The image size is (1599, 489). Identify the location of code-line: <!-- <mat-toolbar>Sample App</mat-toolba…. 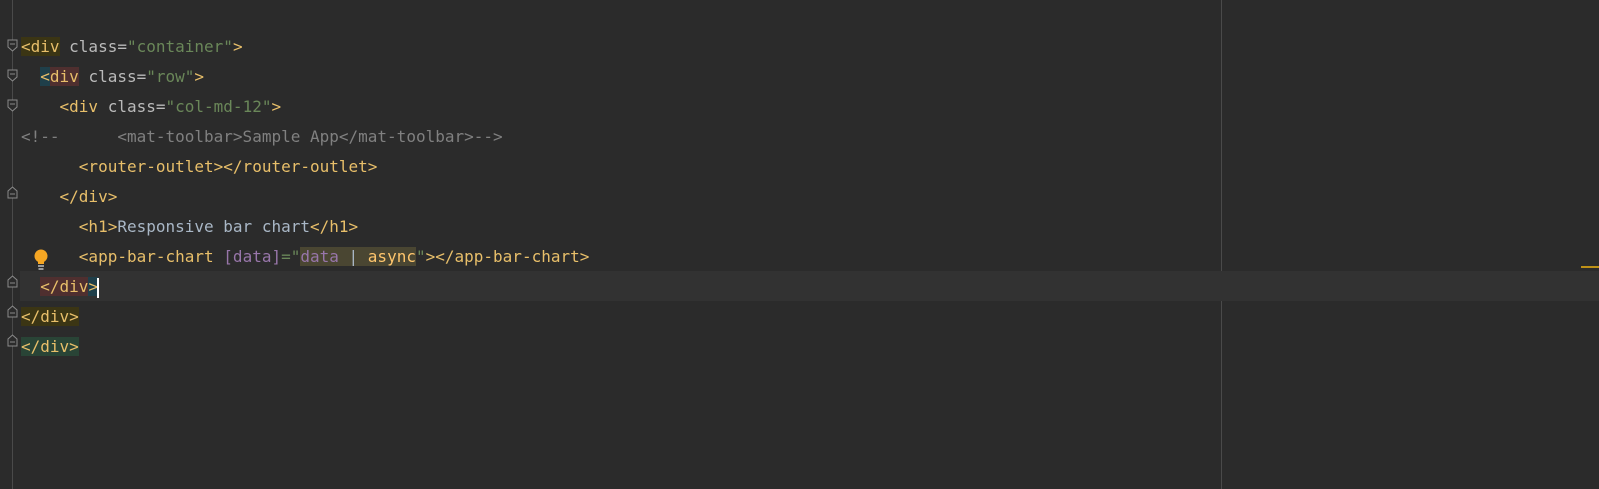
(305, 137).